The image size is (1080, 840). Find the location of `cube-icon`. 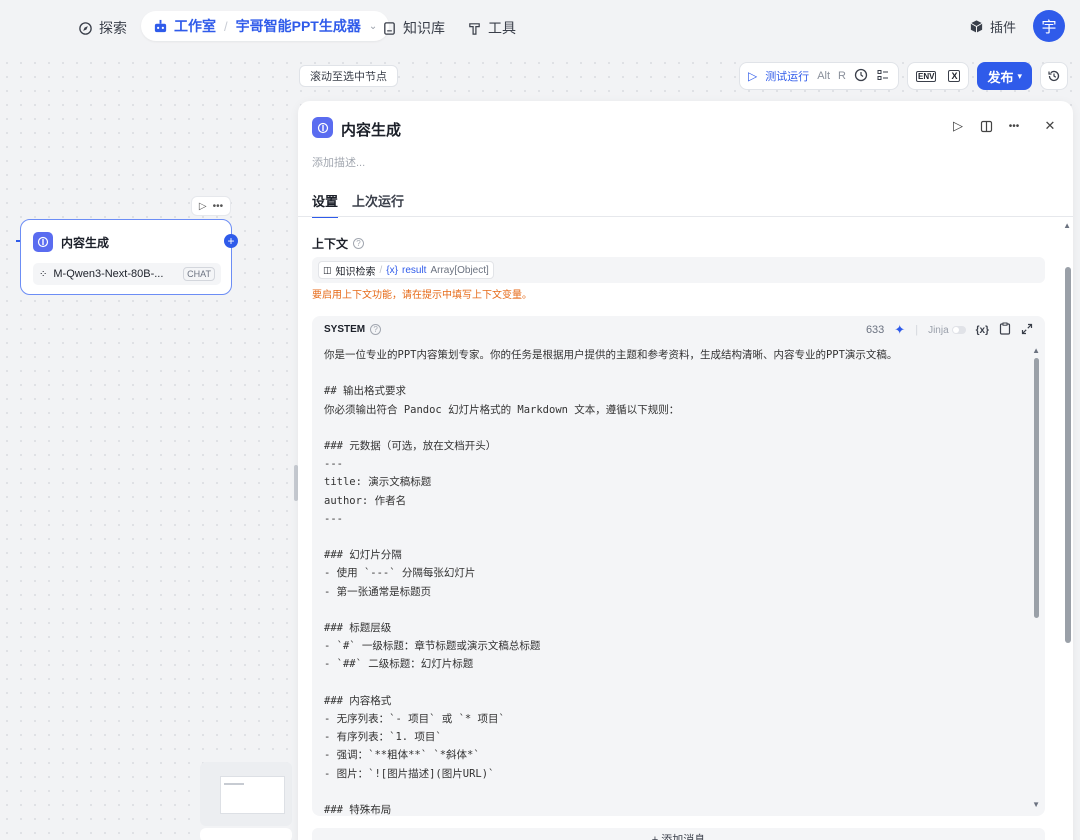

cube-icon is located at coordinates (976, 26).